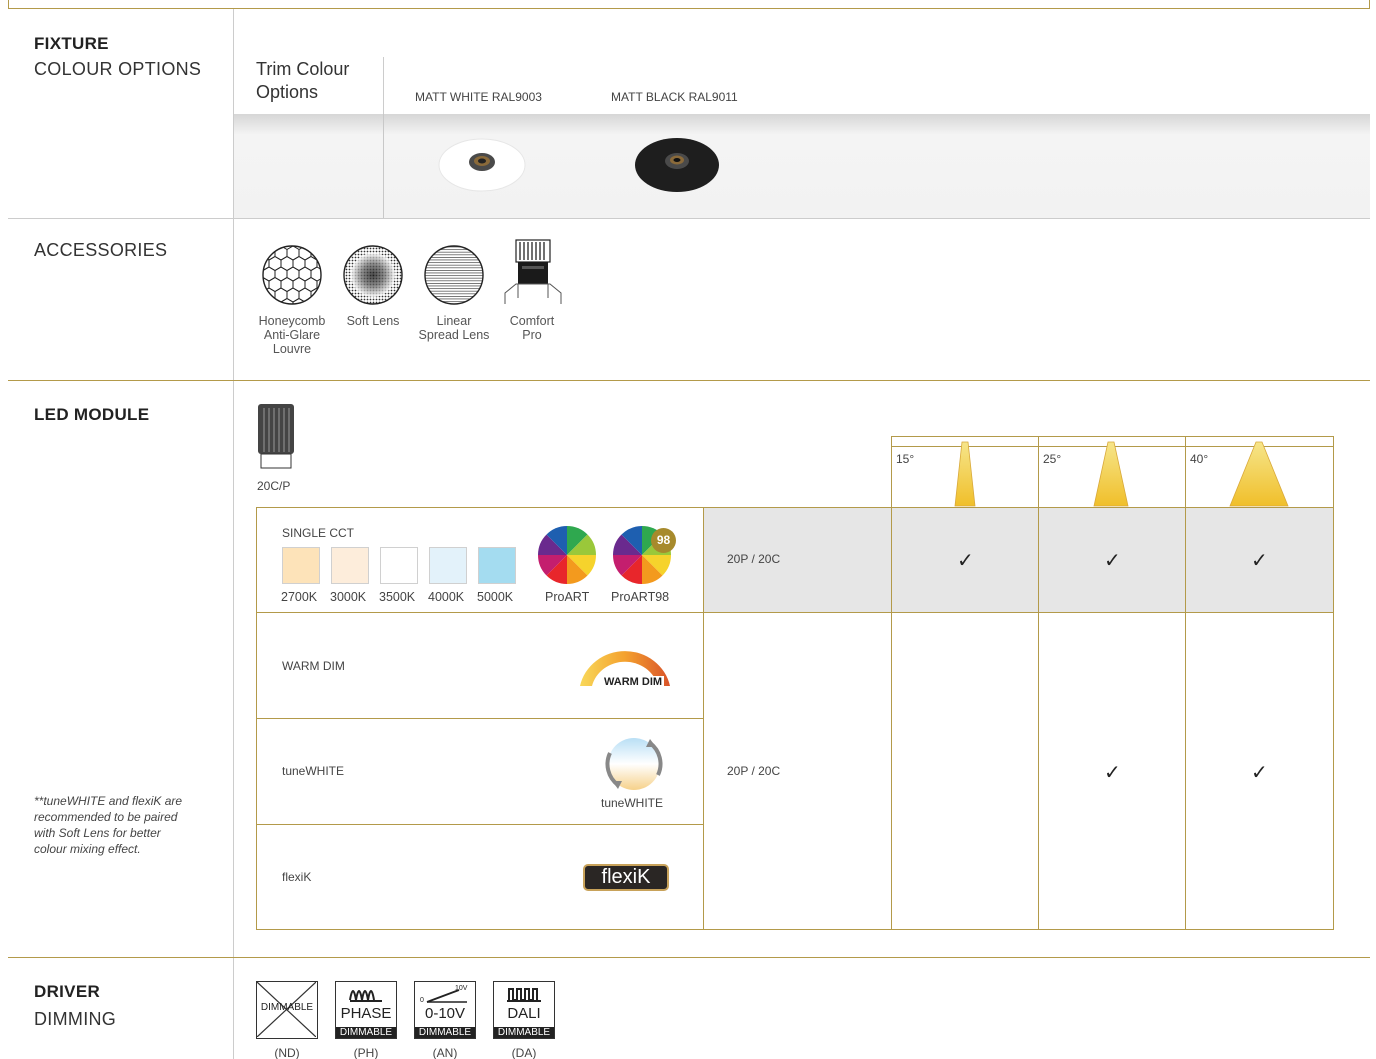 Image resolution: width=1376 pixels, height=1059 pixels. Describe the element at coordinates (626, 877) in the screenshot. I see `flexik-logo: flexiK` at that location.